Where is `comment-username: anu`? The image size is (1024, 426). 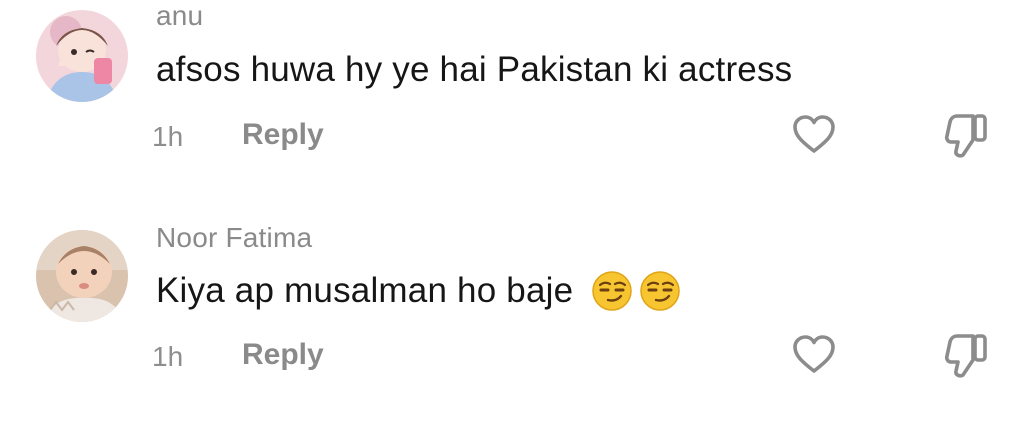 comment-username: anu is located at coordinates (179, 16).